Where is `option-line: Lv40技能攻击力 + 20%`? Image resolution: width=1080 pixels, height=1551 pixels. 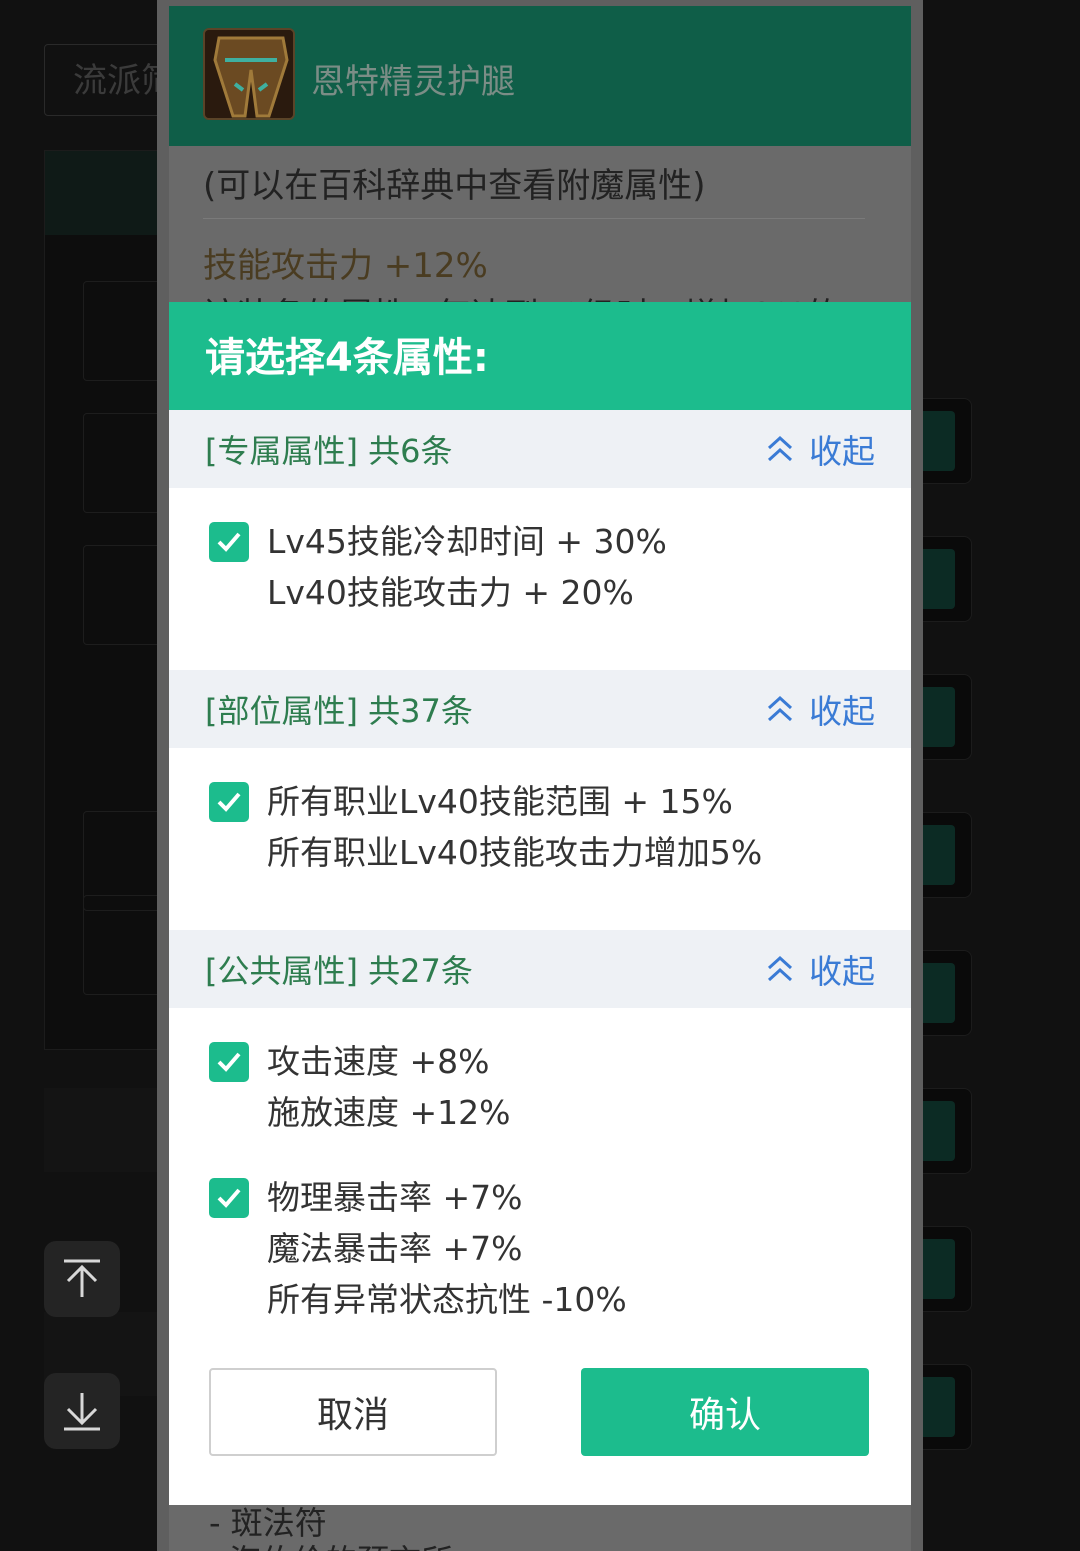 option-line: Lv40技能攻击力 + 20% is located at coordinates (450, 592).